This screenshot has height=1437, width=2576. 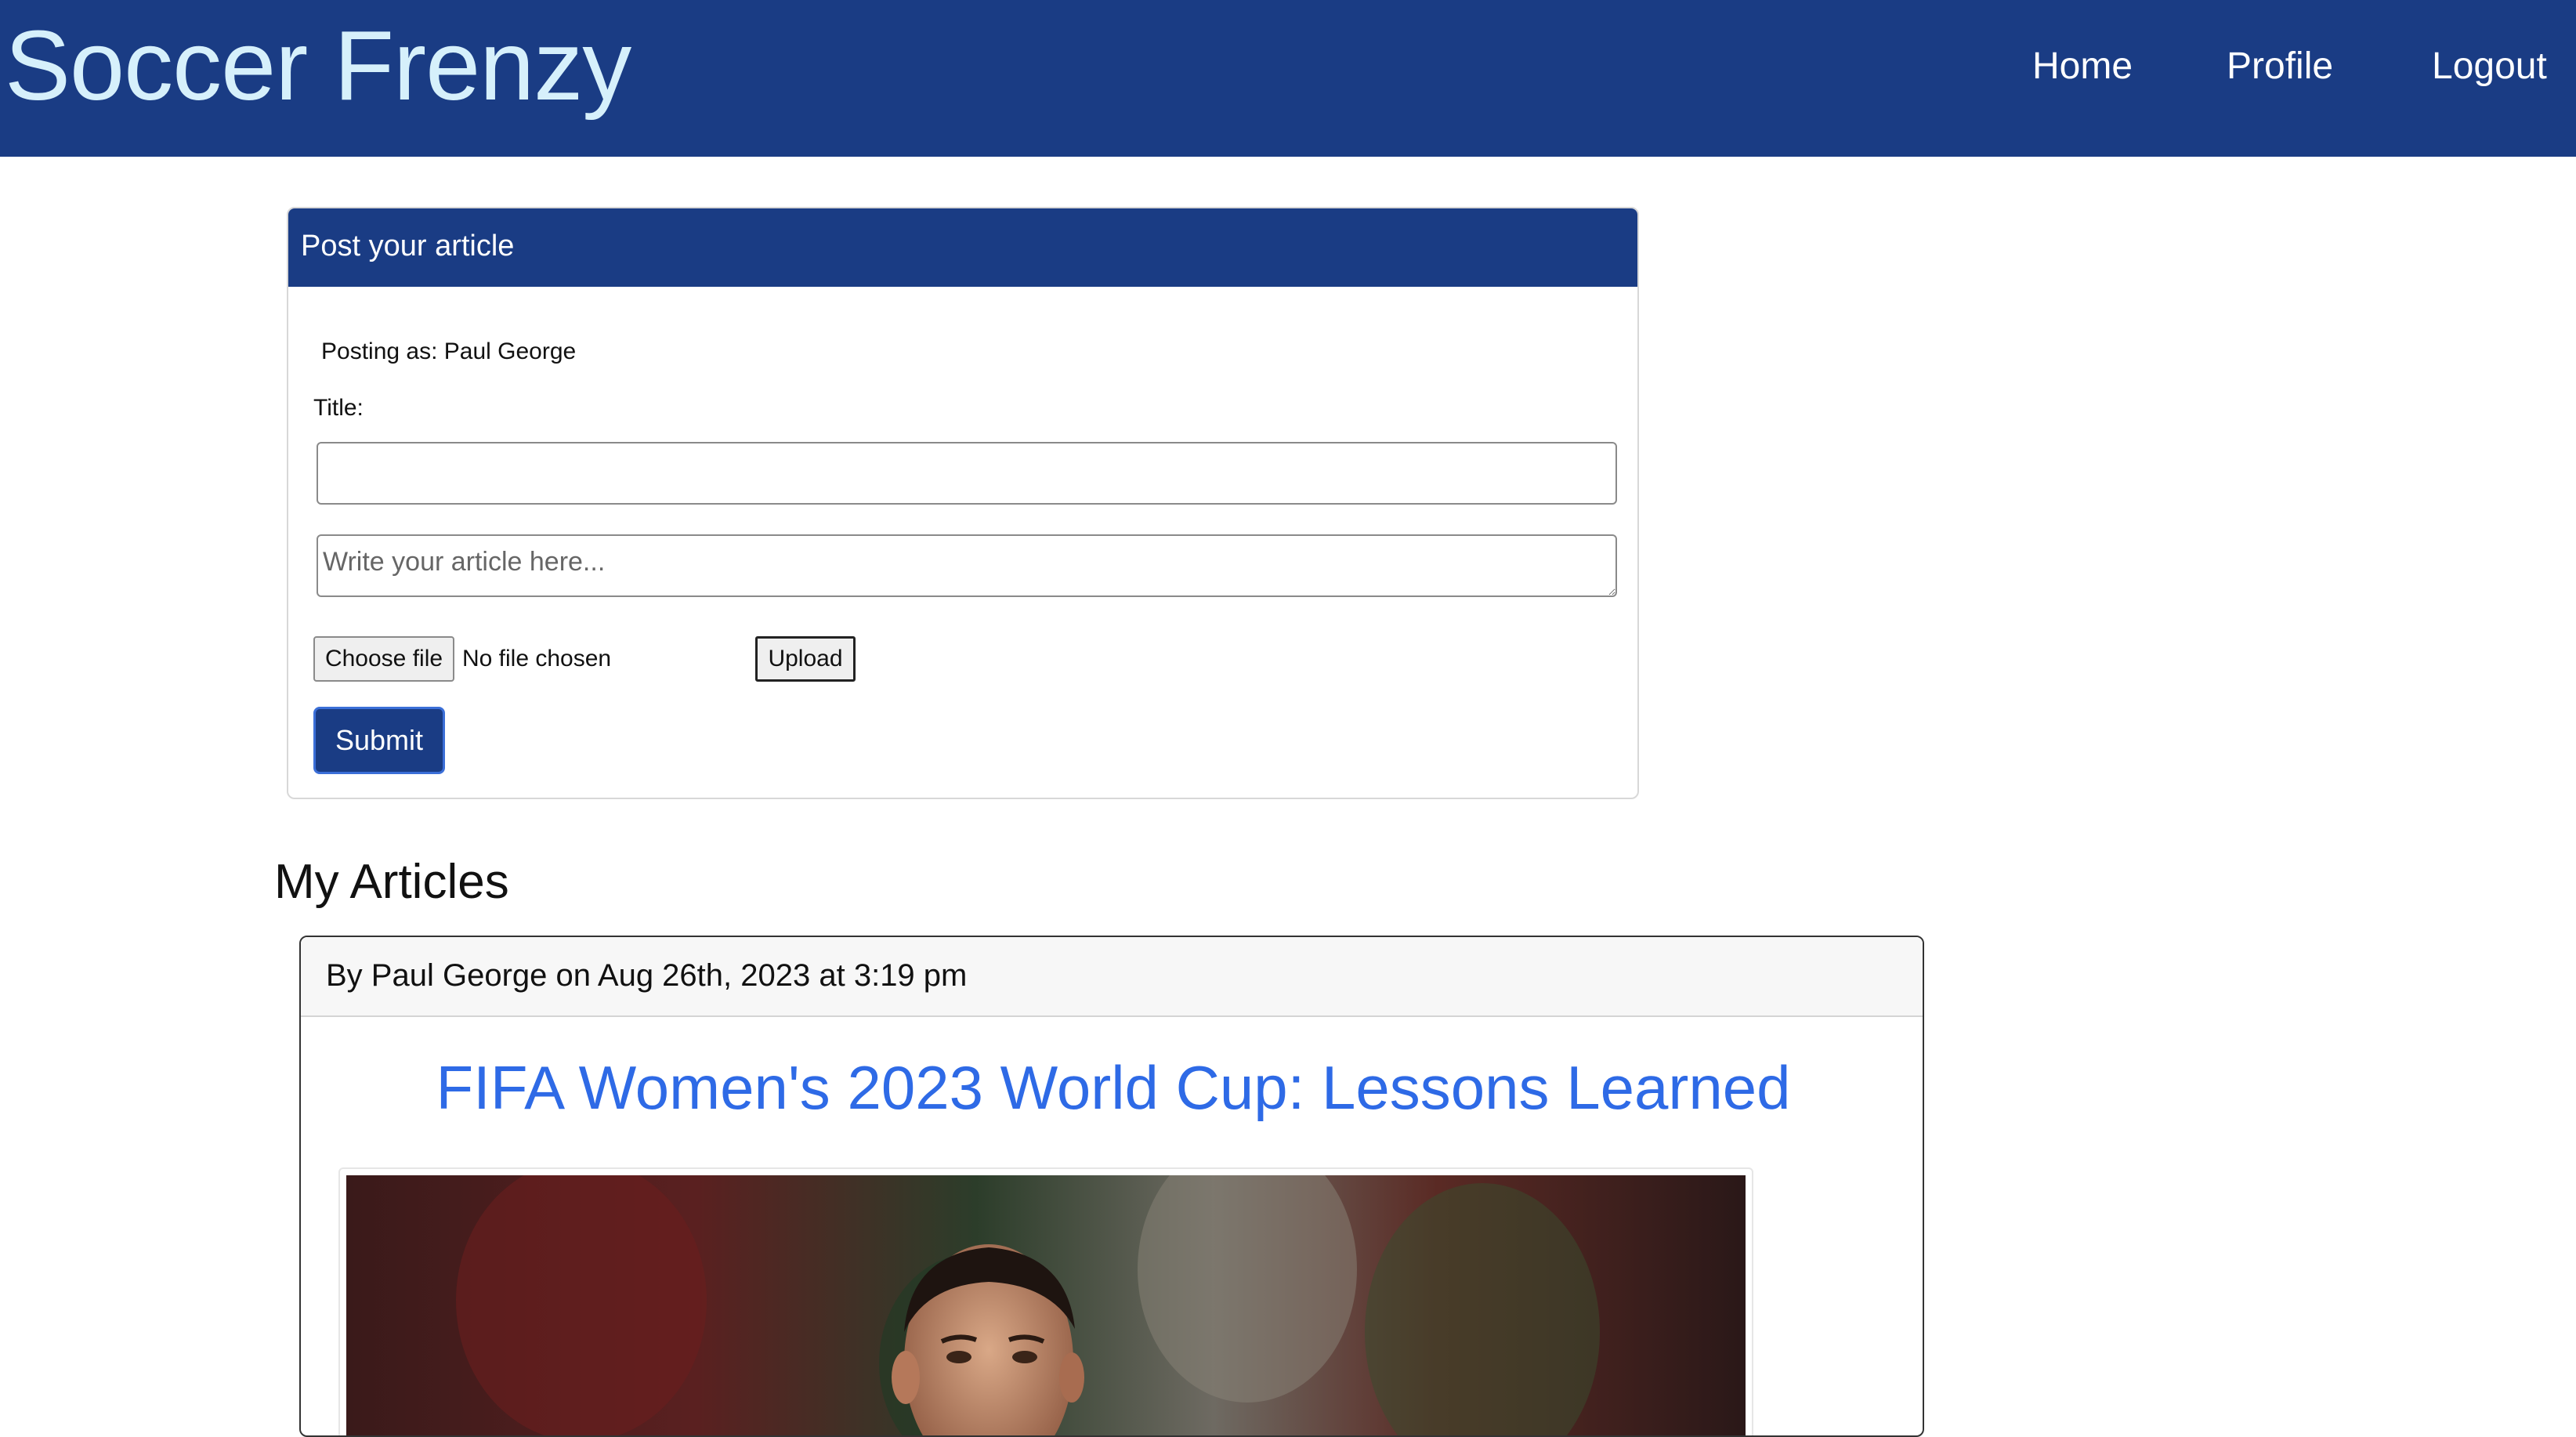 What do you see at coordinates (384, 659) in the screenshot?
I see `choose-file-button: Choose file` at bounding box center [384, 659].